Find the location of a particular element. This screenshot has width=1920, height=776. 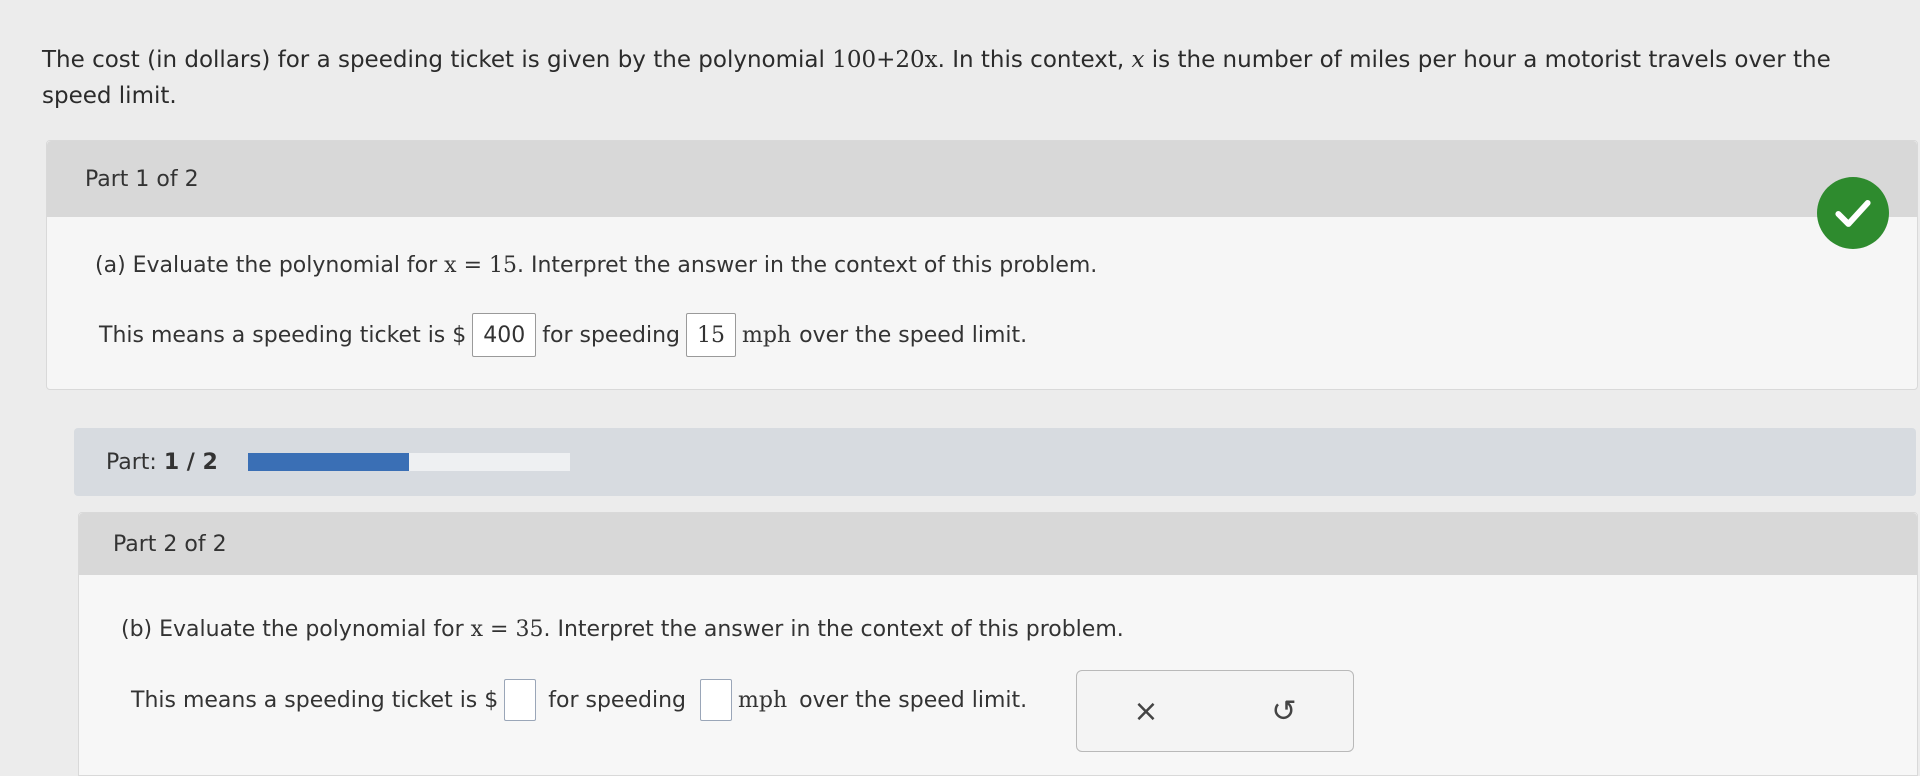

progress-label-text: Part: is located at coordinates (131, 462).